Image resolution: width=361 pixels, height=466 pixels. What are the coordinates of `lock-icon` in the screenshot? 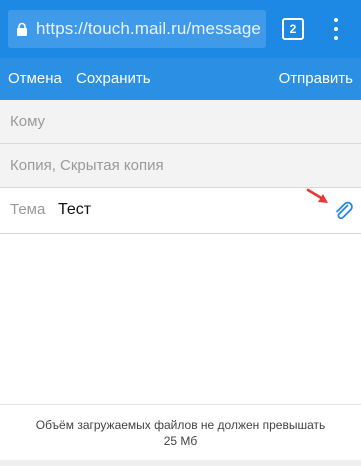 It's located at (22, 29).